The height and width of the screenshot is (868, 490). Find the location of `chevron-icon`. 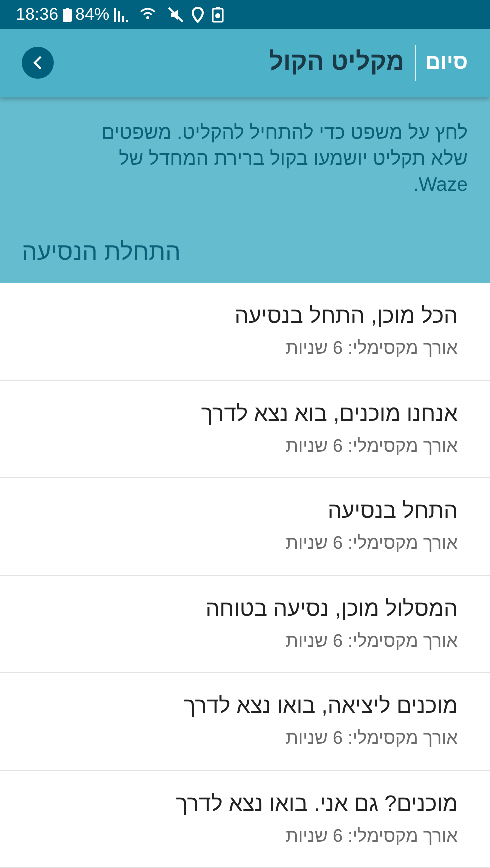

chevron-icon is located at coordinates (38, 63).